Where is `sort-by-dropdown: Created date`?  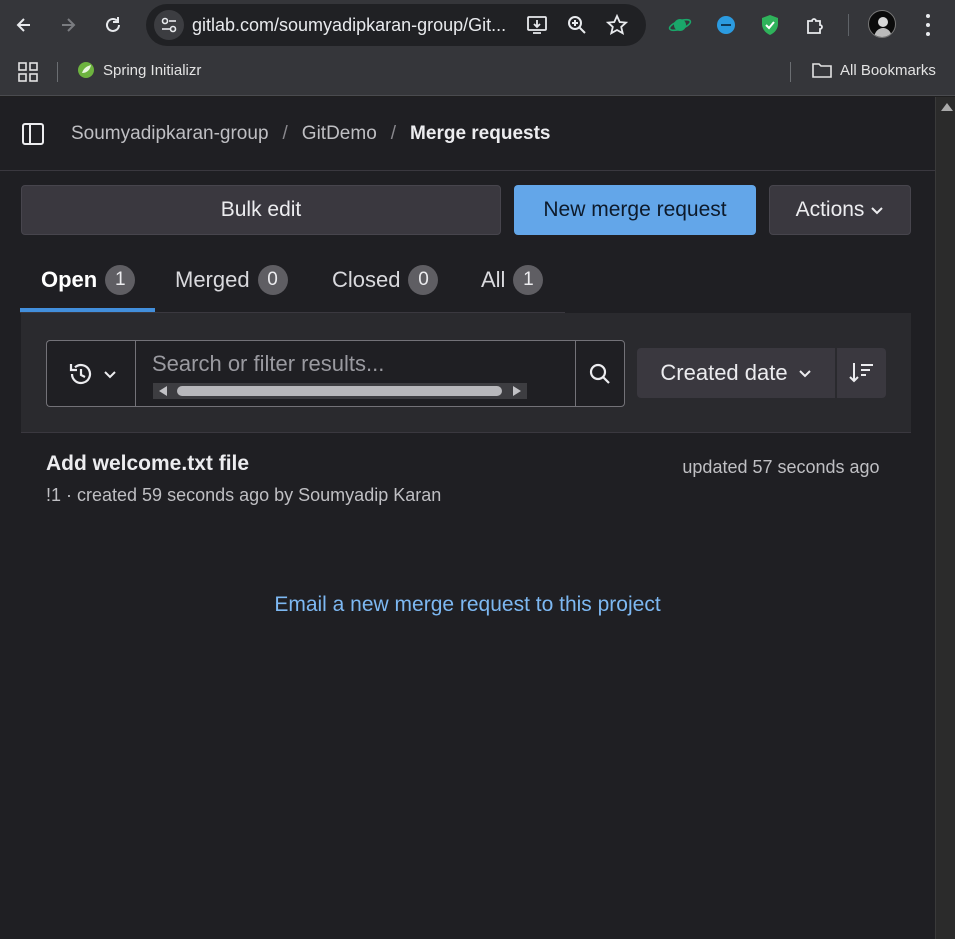 sort-by-dropdown: Created date is located at coordinates (736, 373).